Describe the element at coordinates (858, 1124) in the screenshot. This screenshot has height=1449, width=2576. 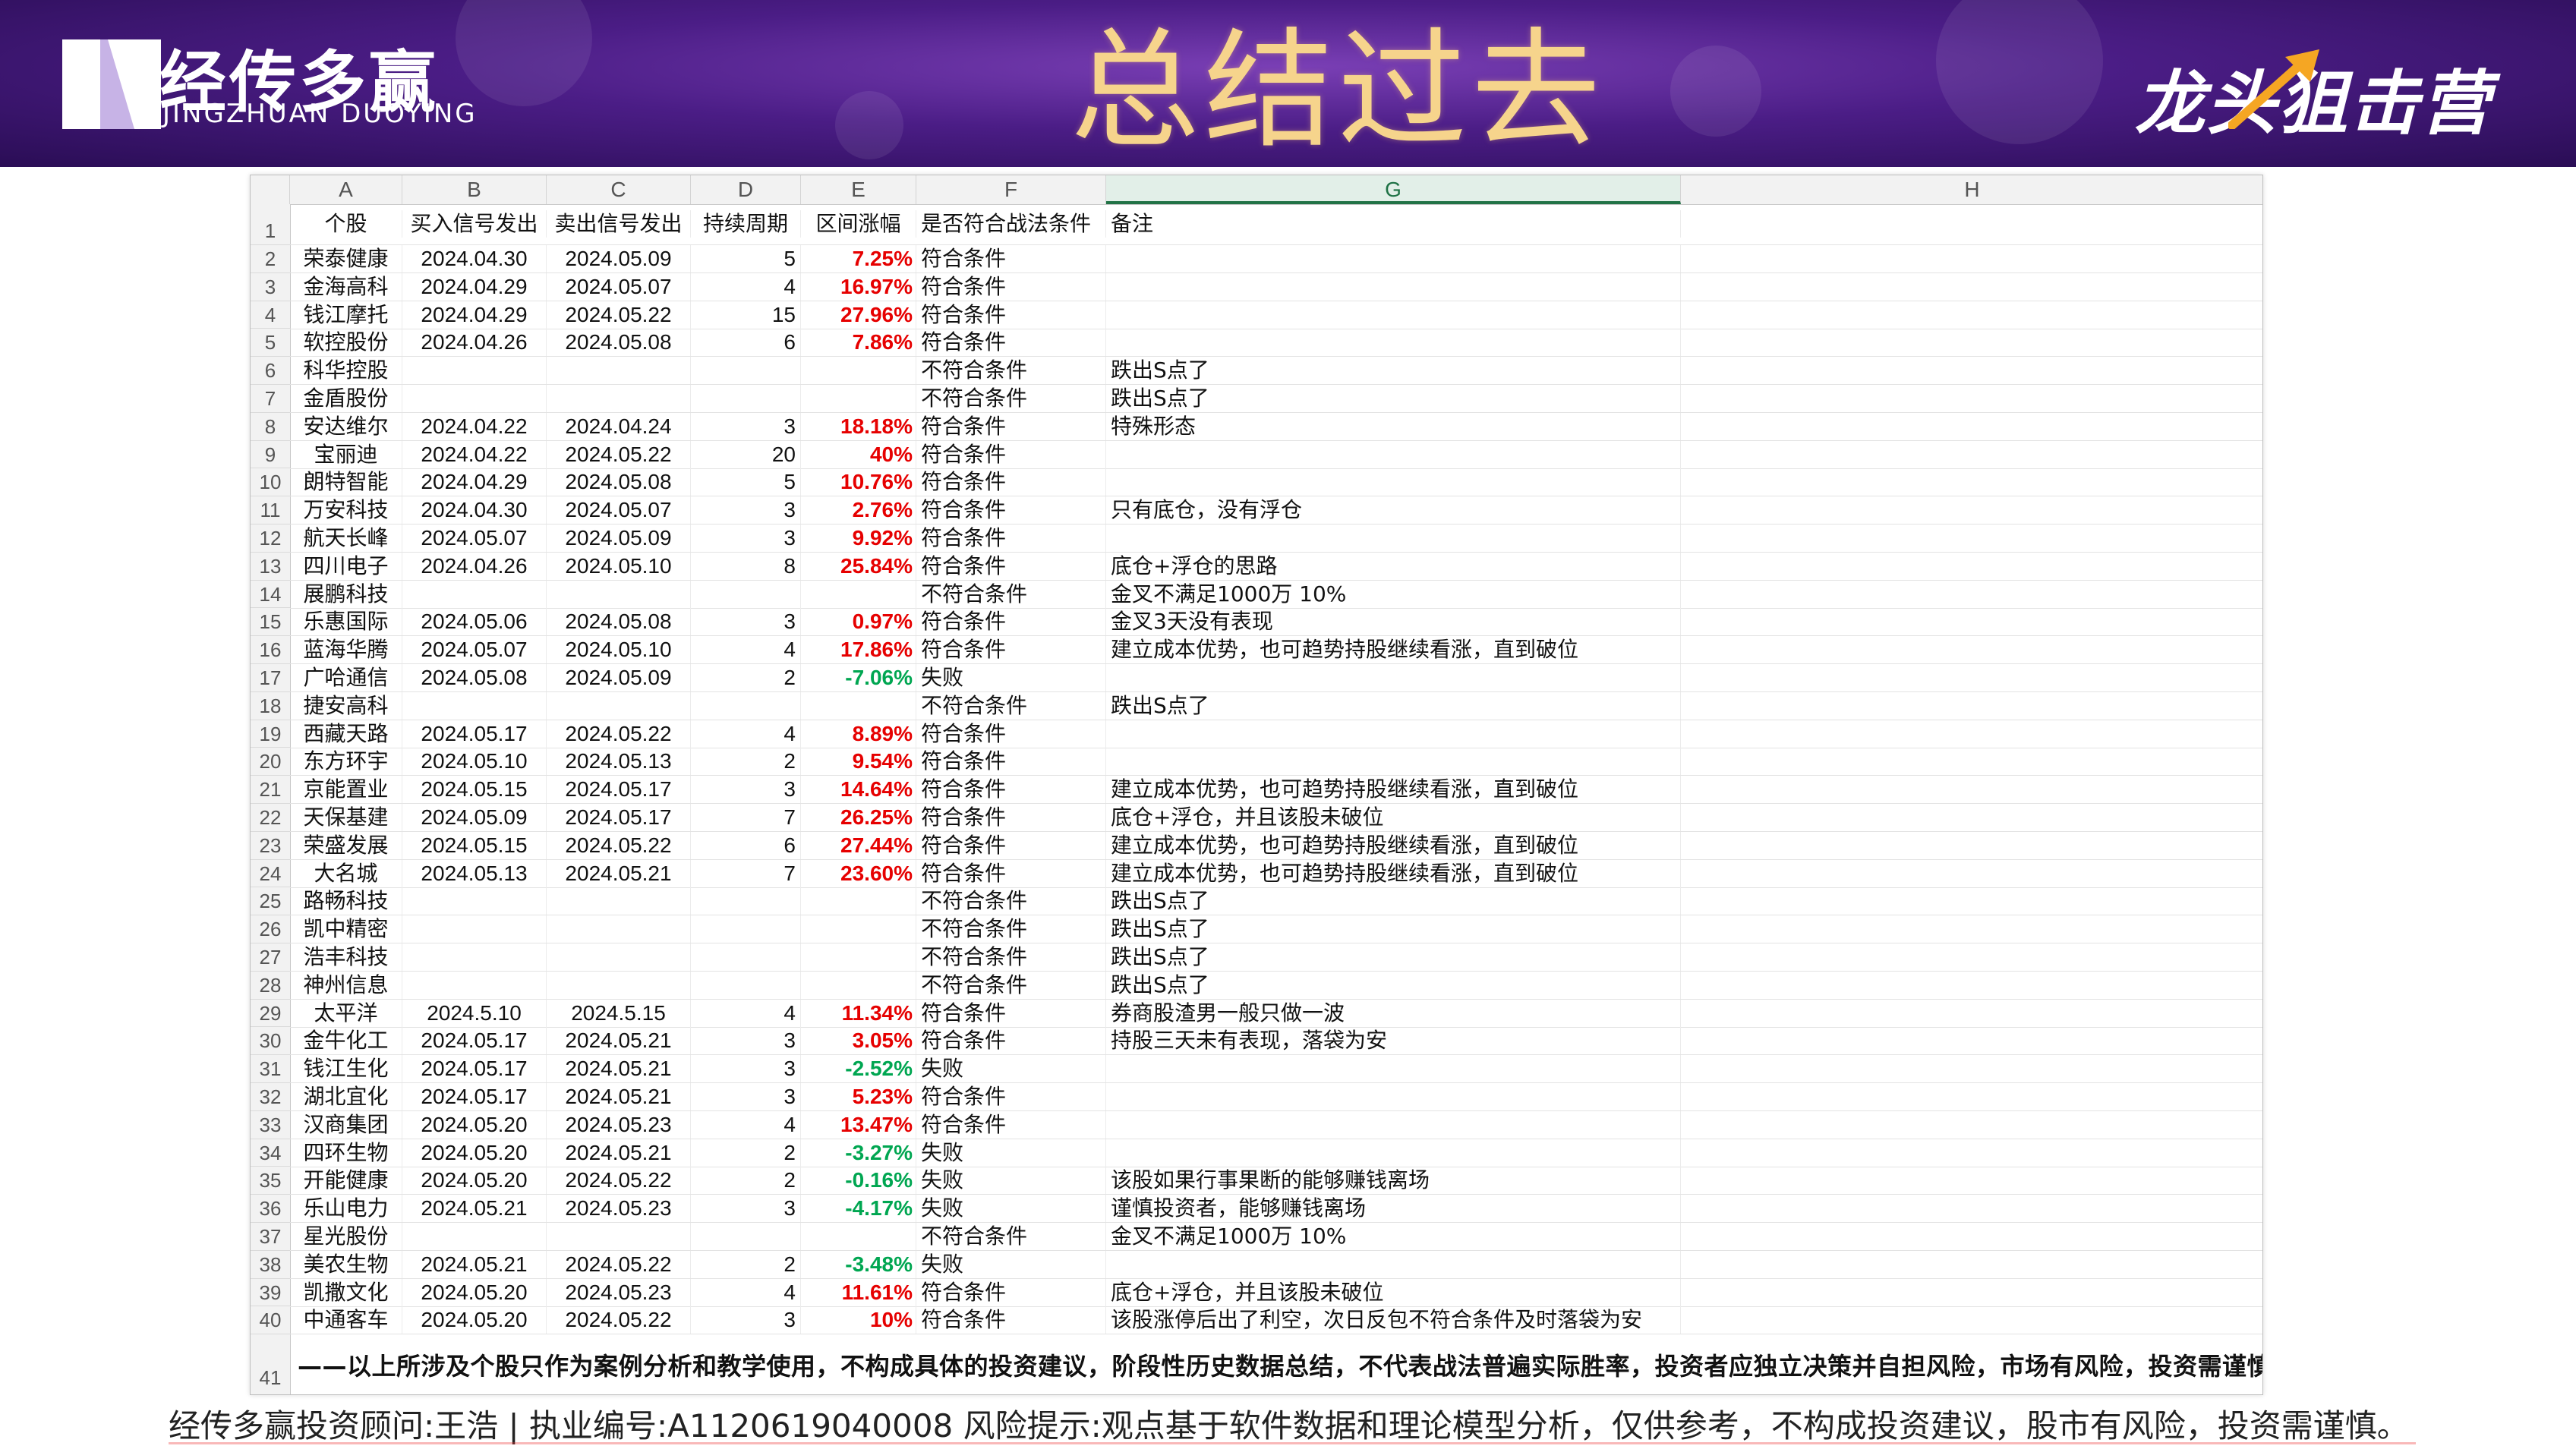
I see `gain-cell: 13.47%` at that location.